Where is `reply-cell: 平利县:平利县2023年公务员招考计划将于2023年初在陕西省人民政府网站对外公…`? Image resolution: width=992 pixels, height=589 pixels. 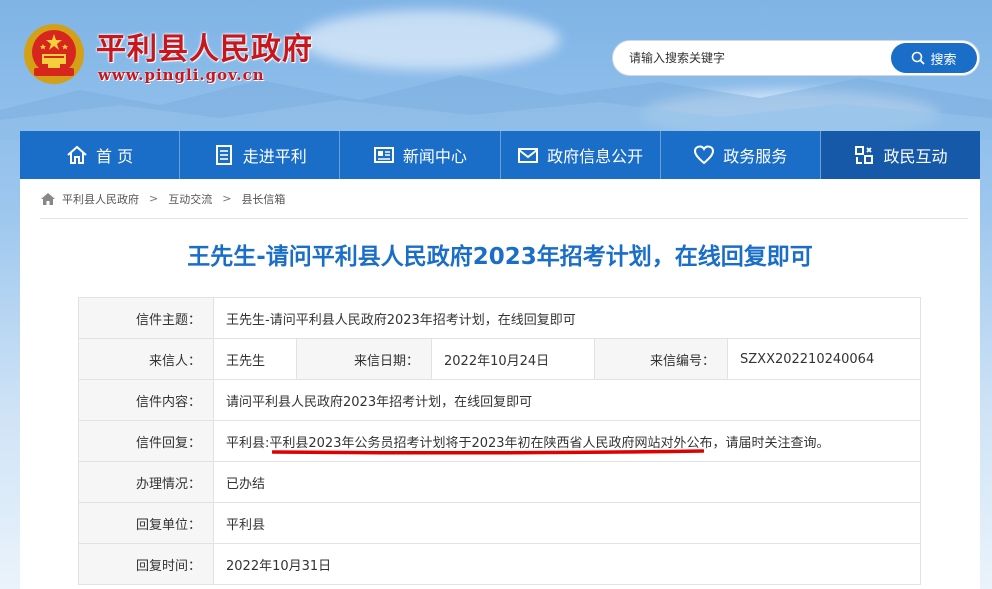 reply-cell: 平利县:平利县2023年公务员招考计划将于2023年初在陕西省人民政府网站对外公… is located at coordinates (567, 441).